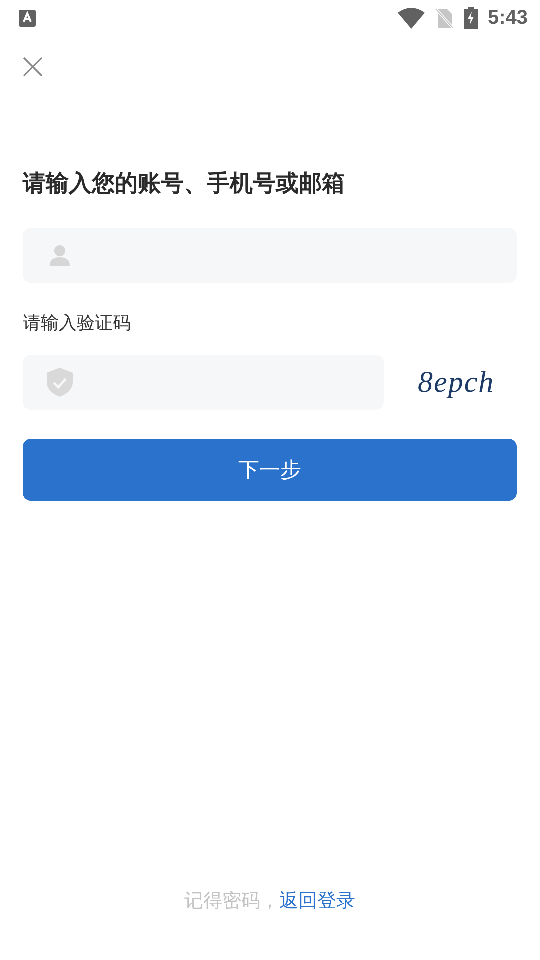  Describe the element at coordinates (203, 382) in the screenshot. I see `captcha-field` at that location.